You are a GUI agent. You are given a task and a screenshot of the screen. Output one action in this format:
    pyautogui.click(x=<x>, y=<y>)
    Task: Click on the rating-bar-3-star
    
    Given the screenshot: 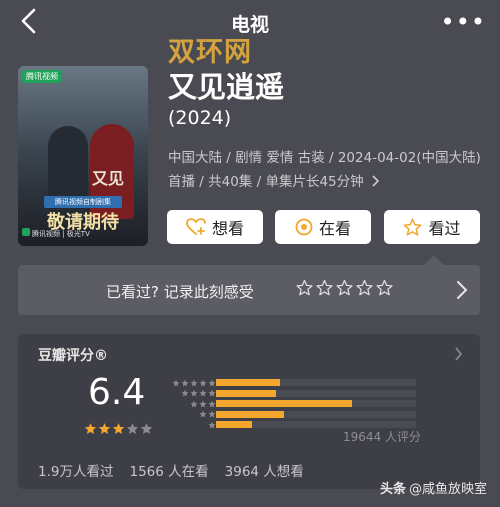 What is the action you would take?
    pyautogui.click(x=293, y=403)
    